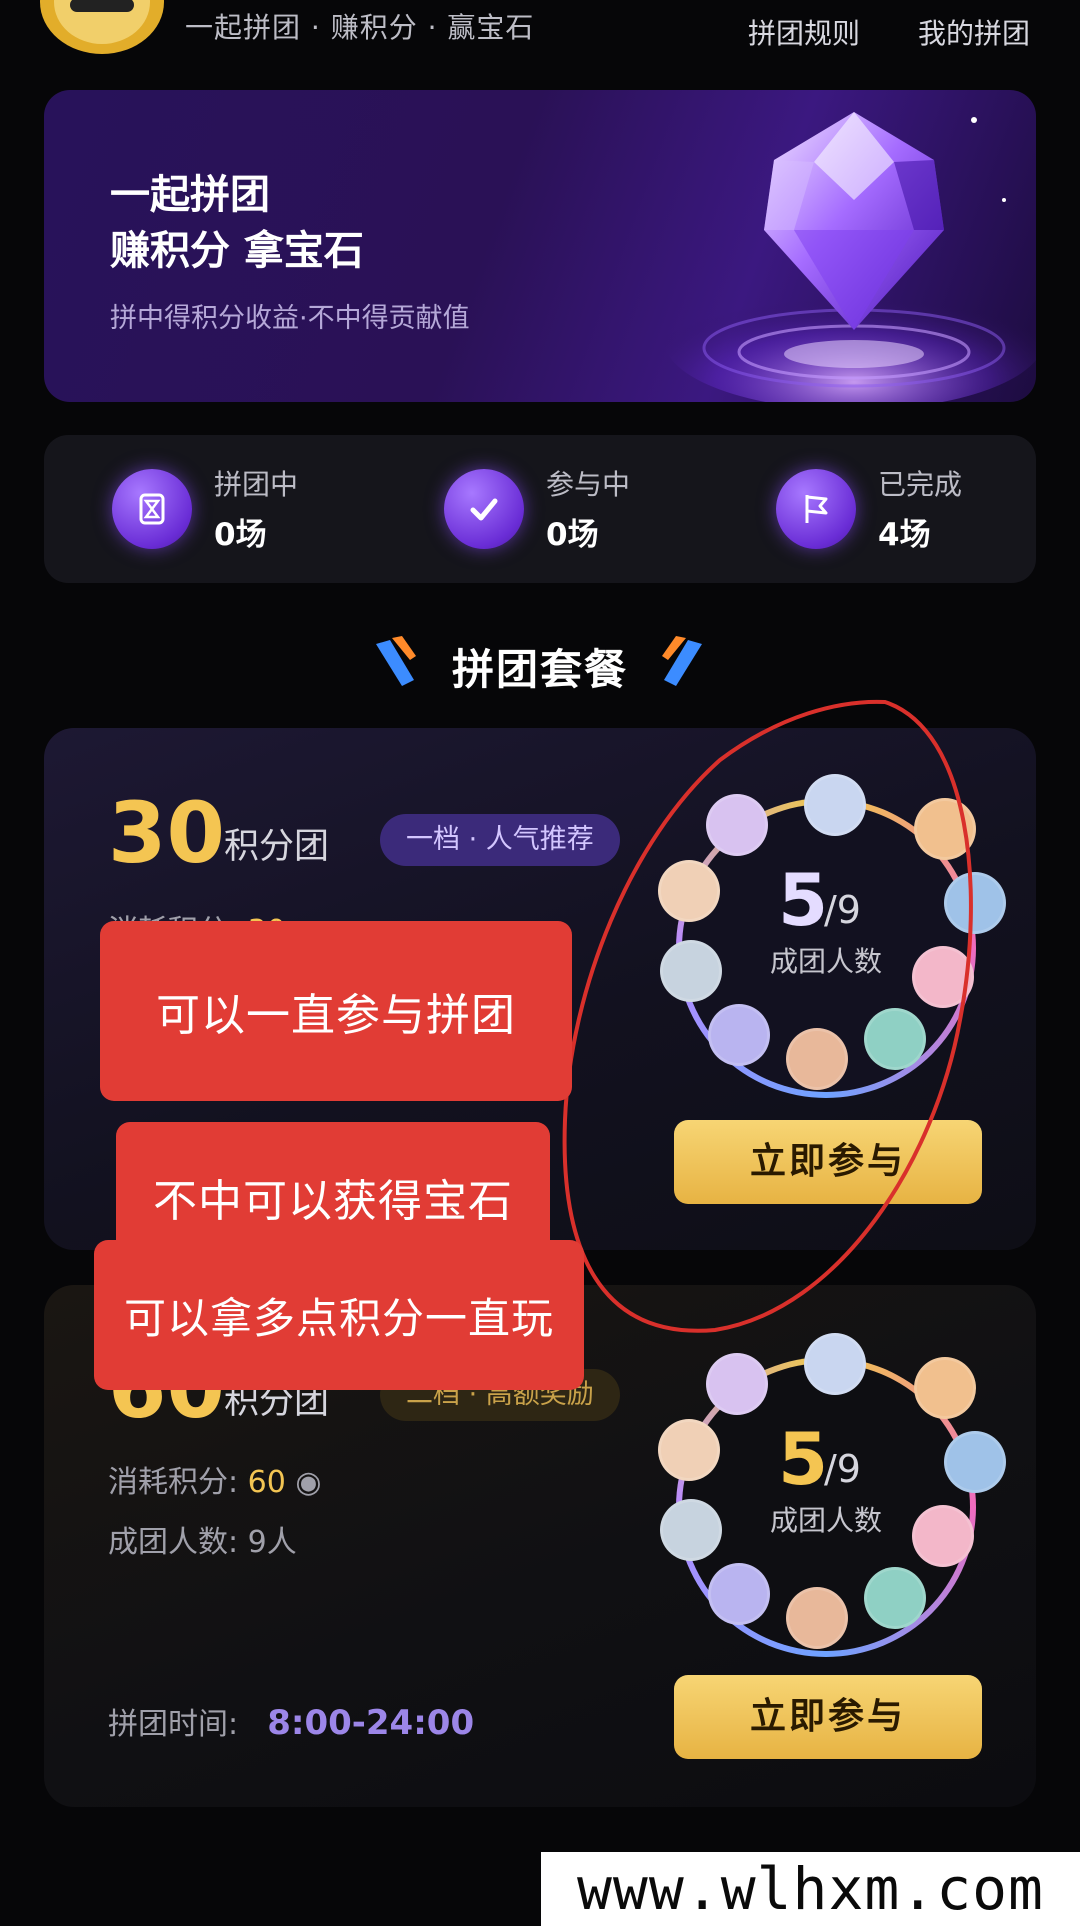 The height and width of the screenshot is (1926, 1080). What do you see at coordinates (588, 484) in the screenshot?
I see `stat-label-participating: 参与中` at bounding box center [588, 484].